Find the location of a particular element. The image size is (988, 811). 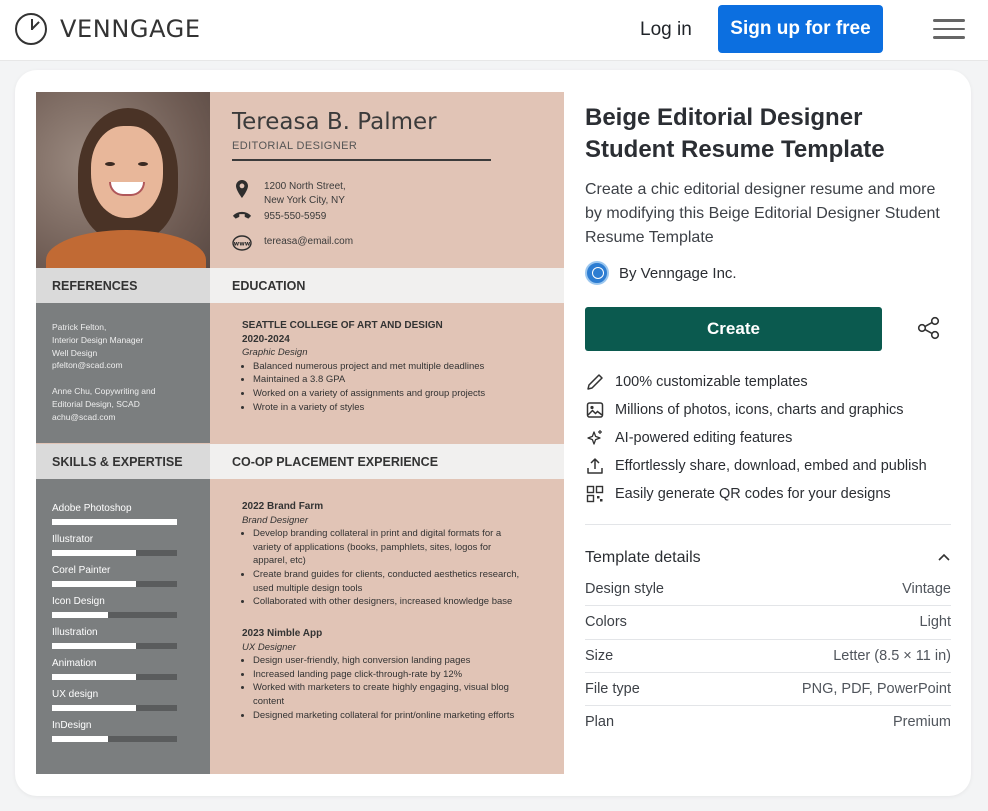

upload-icon is located at coordinates (595, 466).